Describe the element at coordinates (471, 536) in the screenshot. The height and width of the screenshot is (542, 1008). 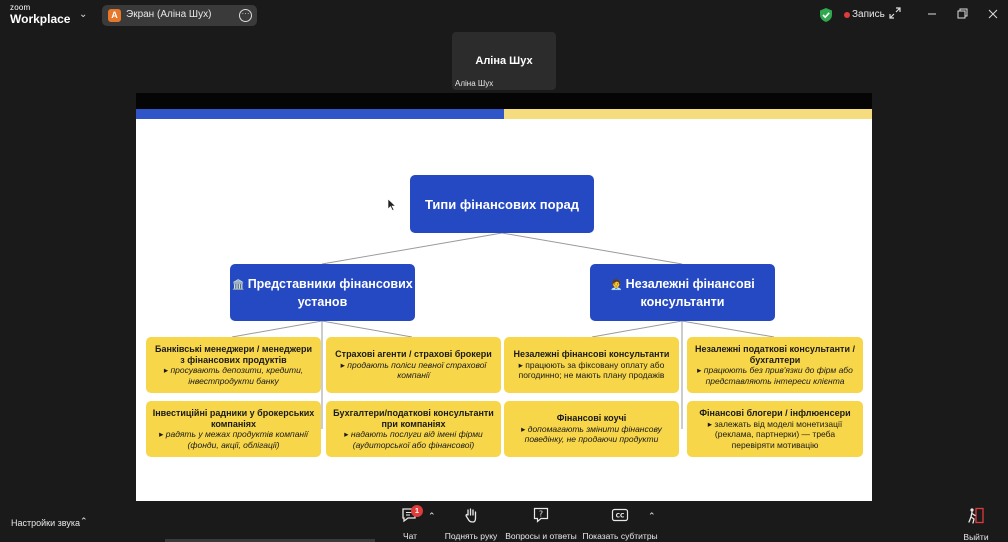
I see `raise-hand-label: Поднять руку` at that location.